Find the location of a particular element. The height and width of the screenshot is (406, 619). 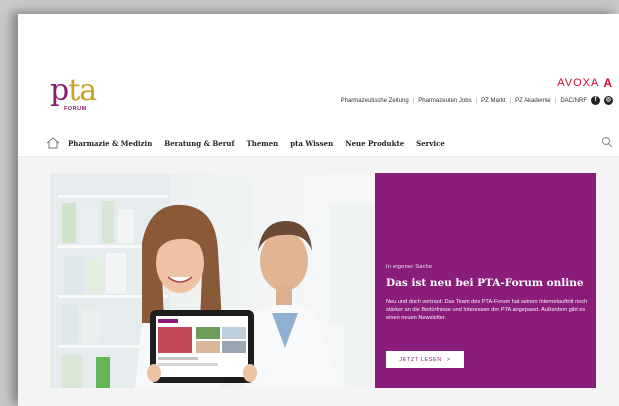

partner-link: Pharmazeutische Zeitung is located at coordinates (375, 101).